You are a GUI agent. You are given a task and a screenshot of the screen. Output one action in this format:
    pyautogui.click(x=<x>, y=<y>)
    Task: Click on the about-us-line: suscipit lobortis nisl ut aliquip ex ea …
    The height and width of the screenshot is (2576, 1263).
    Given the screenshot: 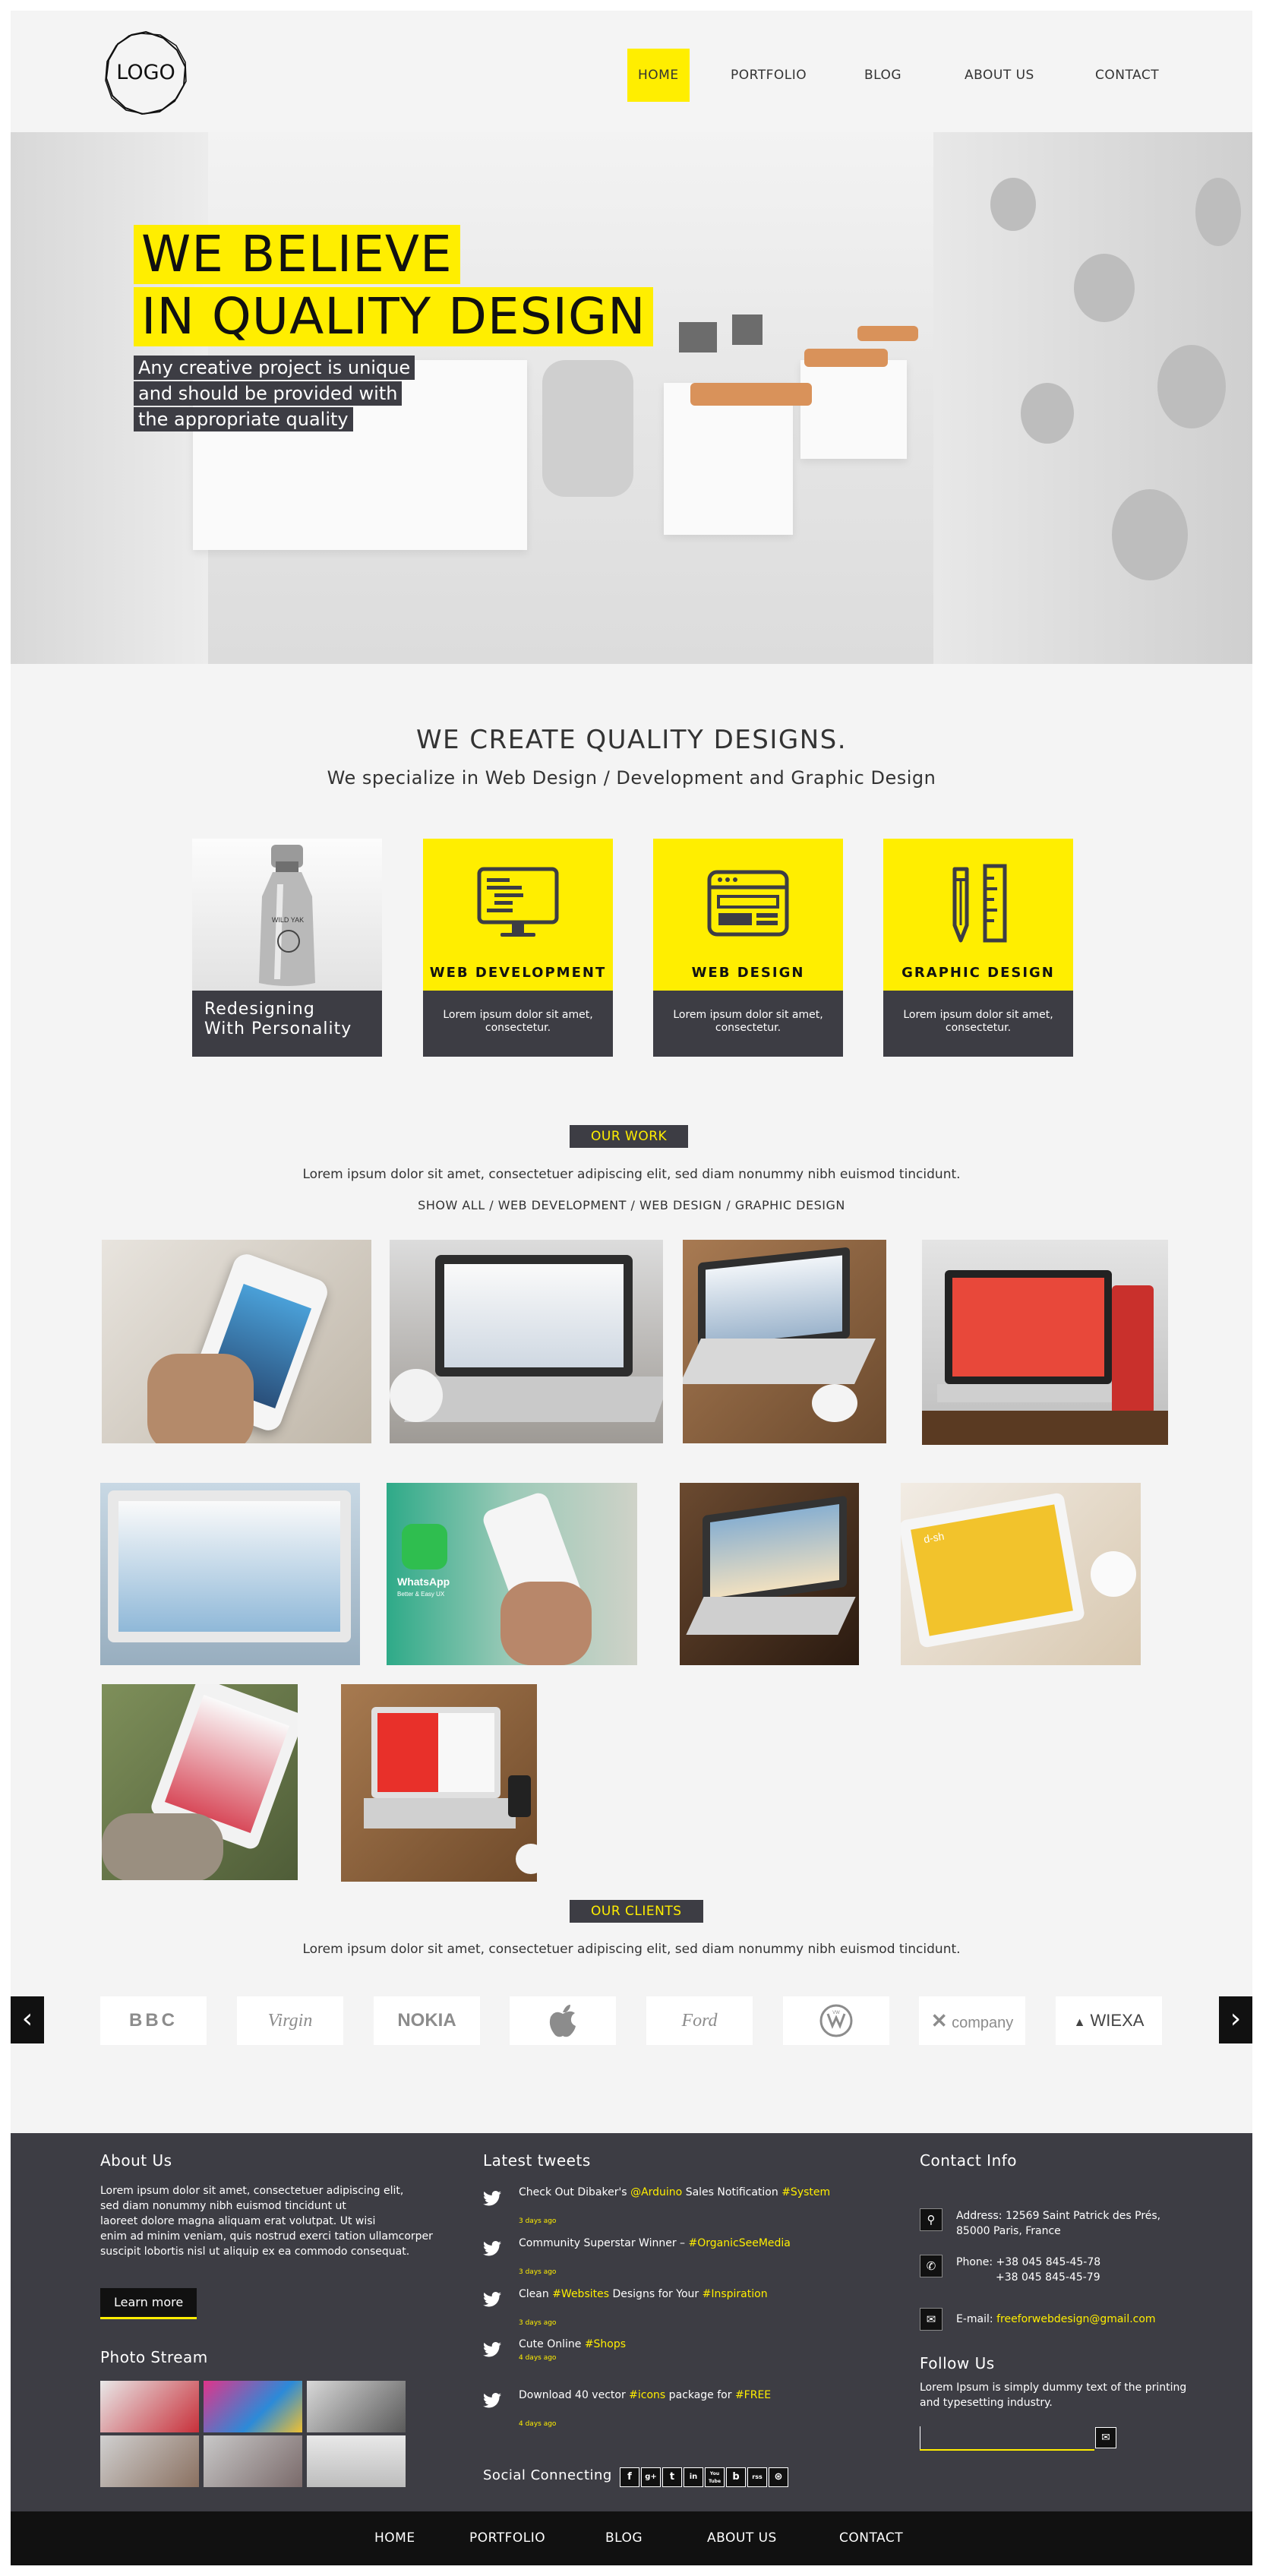 What is the action you would take?
    pyautogui.click(x=255, y=2252)
    